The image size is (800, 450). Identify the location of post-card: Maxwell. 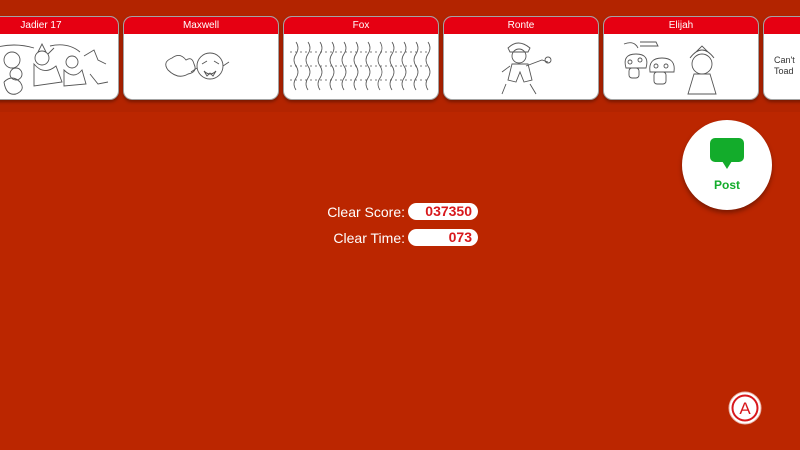
(201, 58).